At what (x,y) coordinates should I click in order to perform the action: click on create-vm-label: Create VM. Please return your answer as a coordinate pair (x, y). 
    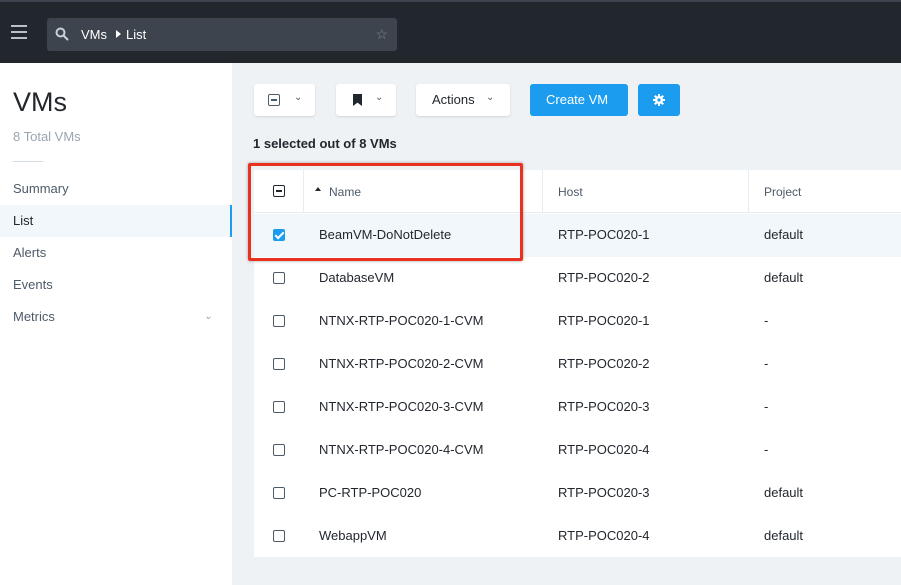
    Looking at the image, I should click on (577, 99).